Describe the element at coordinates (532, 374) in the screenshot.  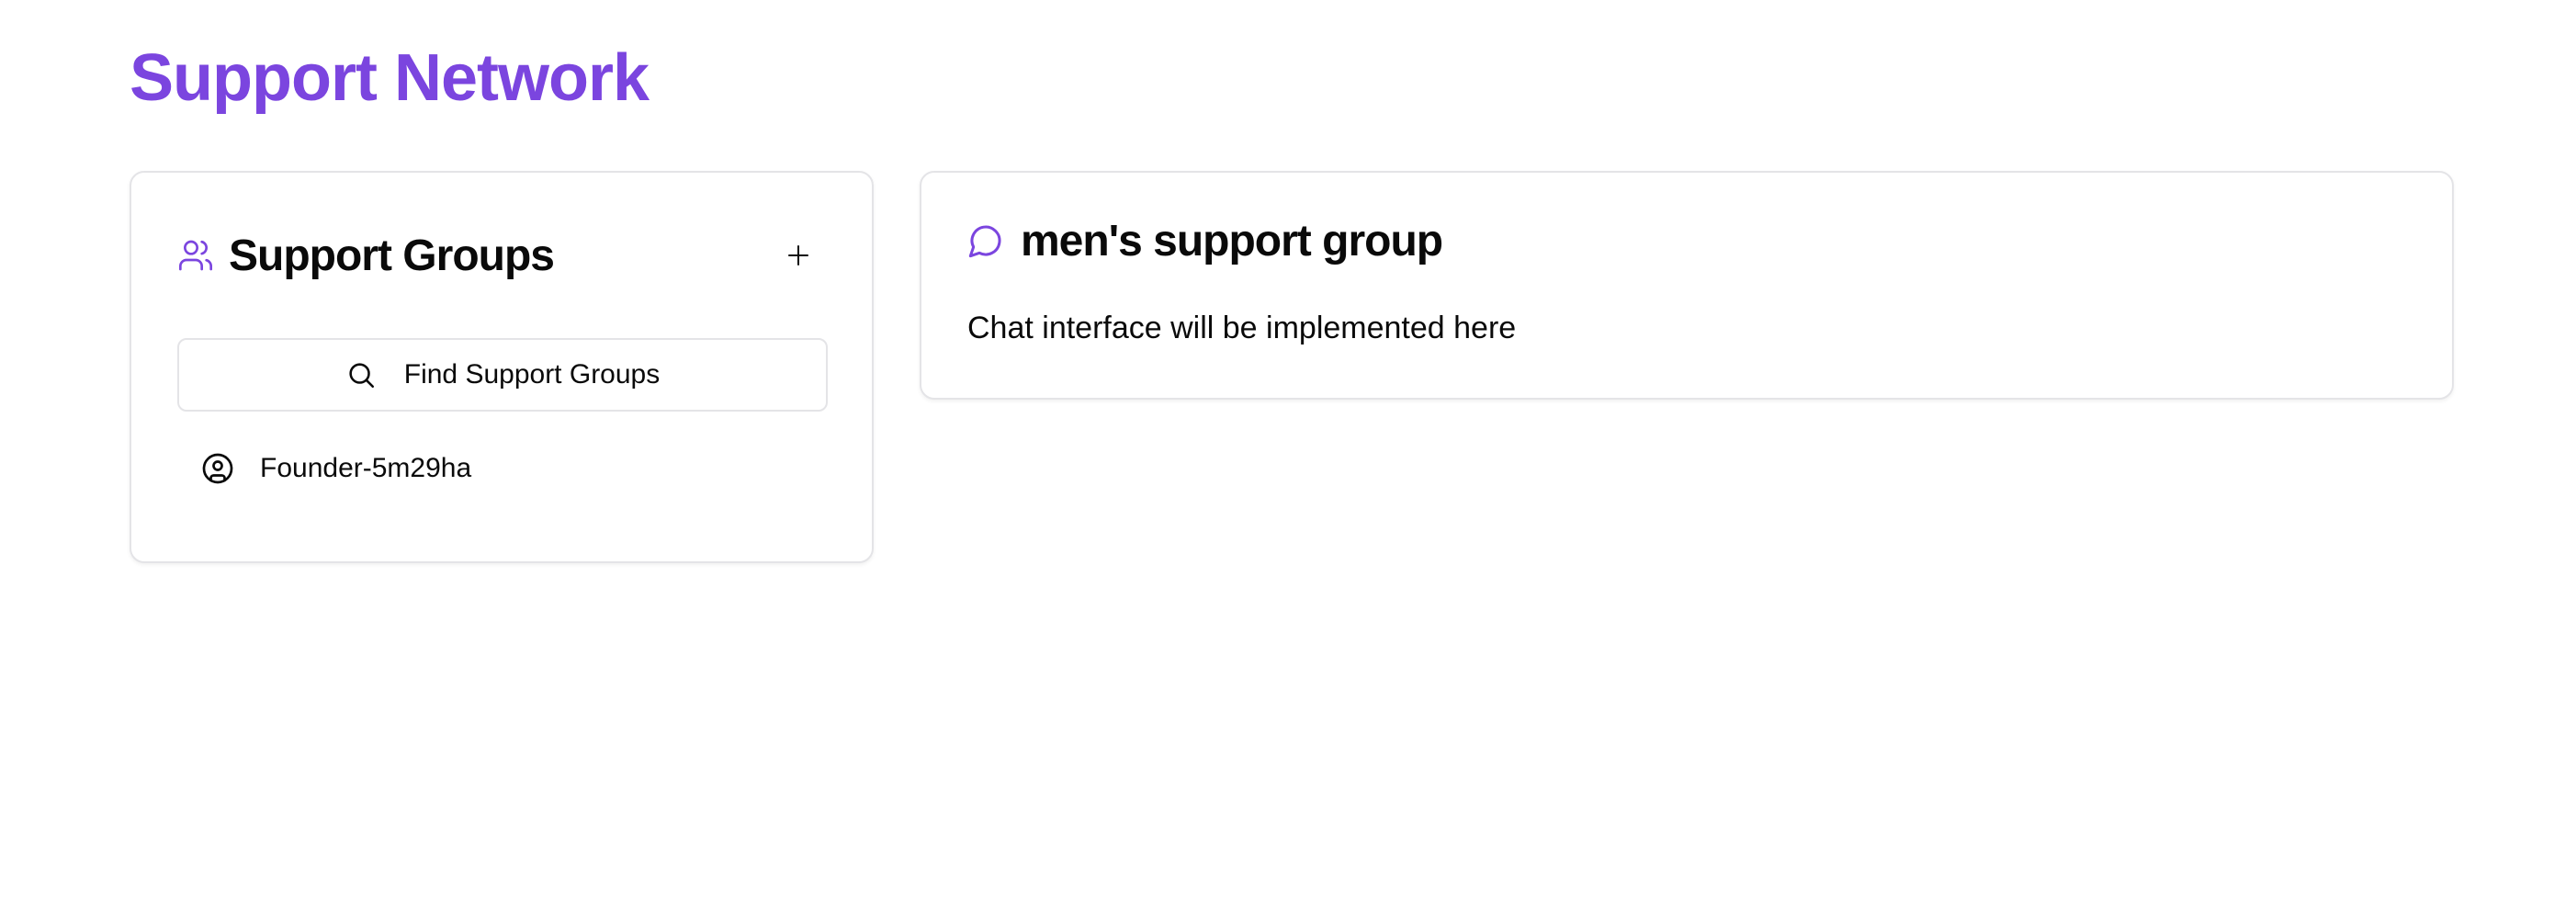
I see `find-support-groups-label: Find Support Groups` at that location.